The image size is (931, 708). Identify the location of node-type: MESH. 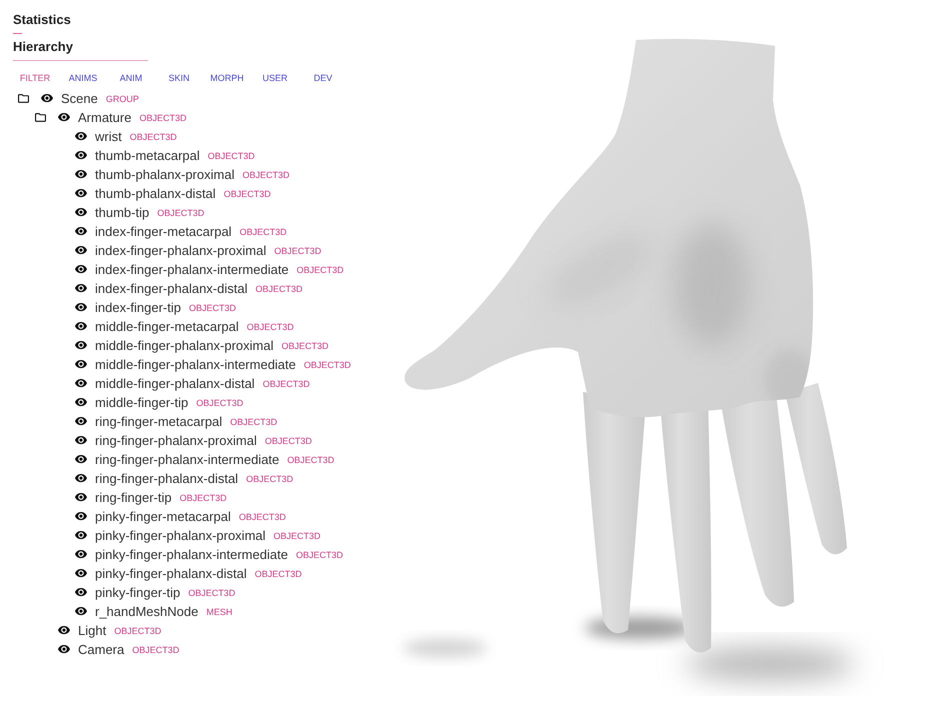
(219, 612).